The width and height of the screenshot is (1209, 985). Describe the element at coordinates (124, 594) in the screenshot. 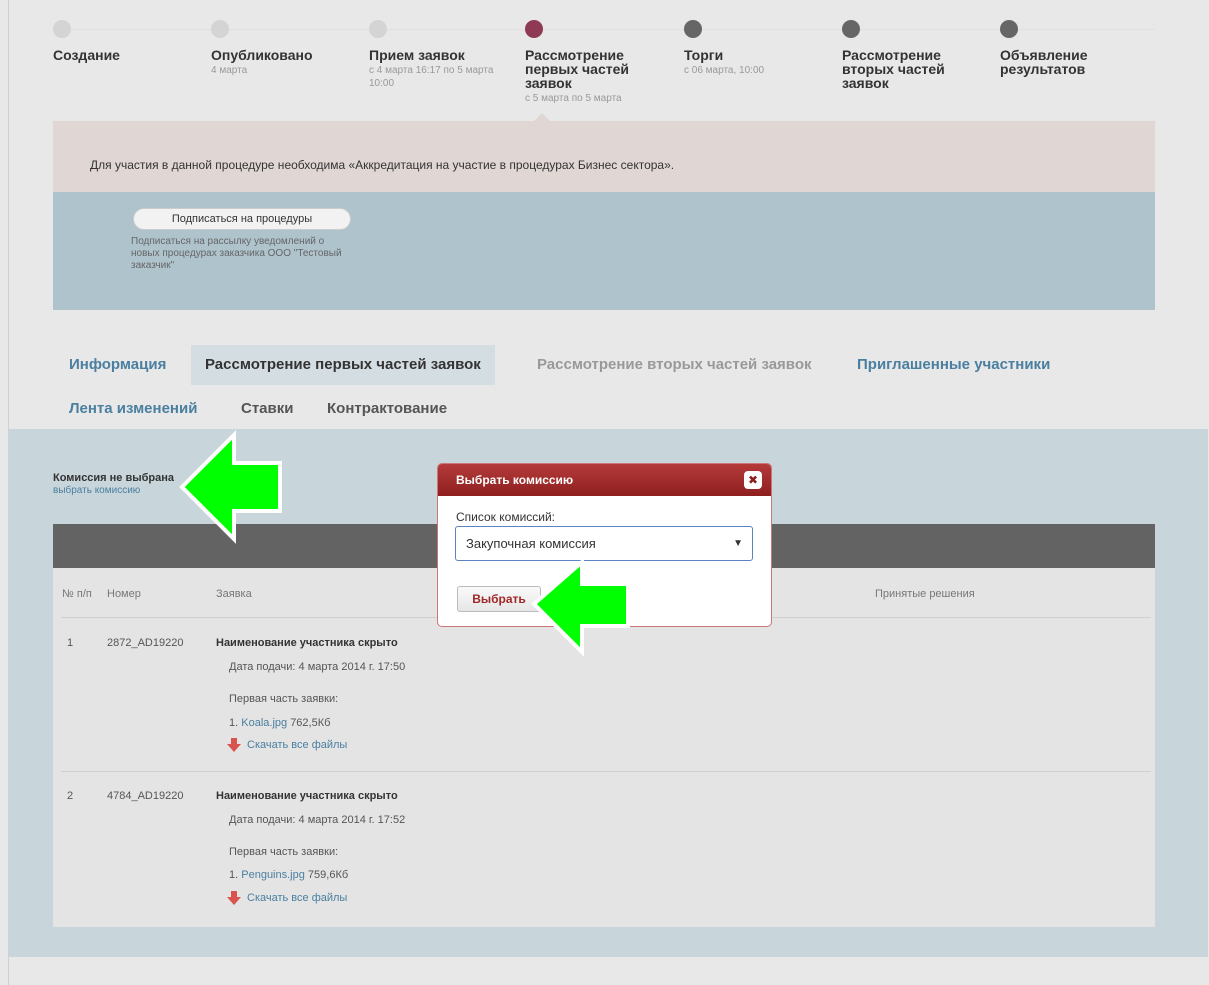

I see `col-header-code: Номер` at that location.